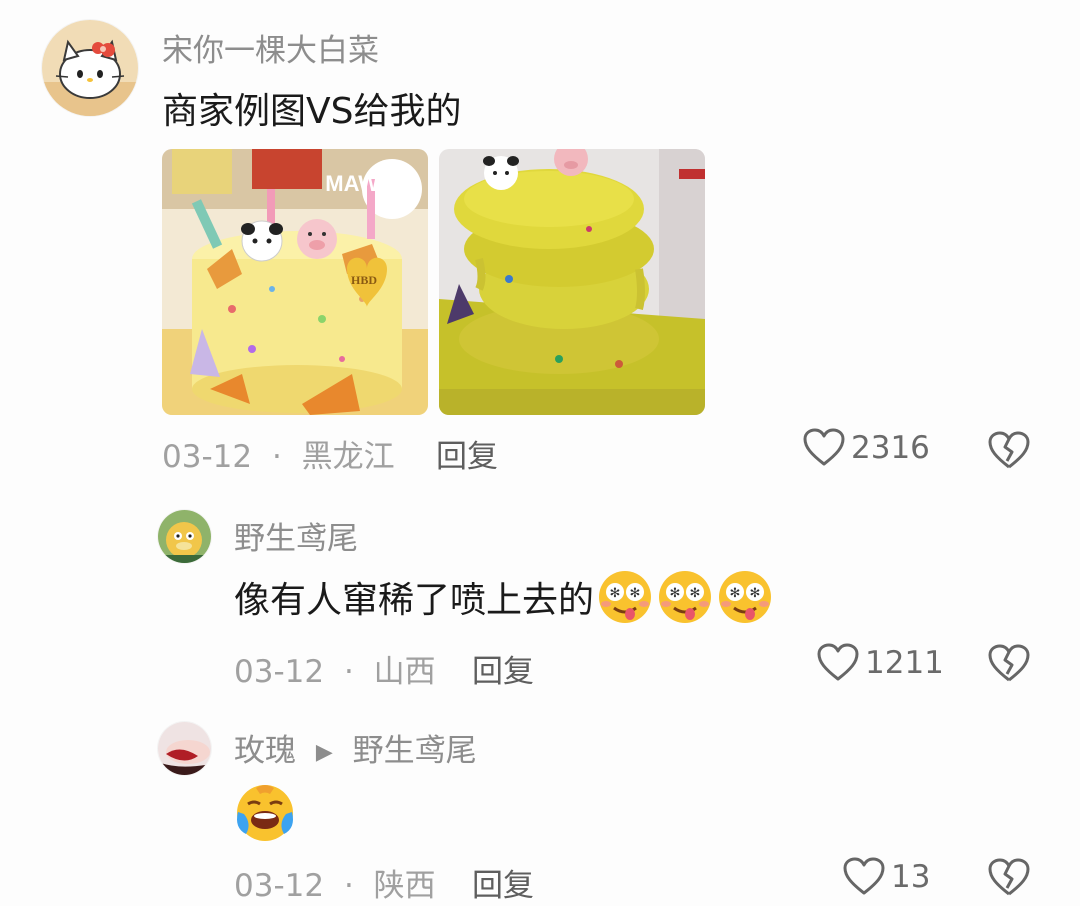 The width and height of the screenshot is (1080, 906). I want to click on comment-image-received-cake, so click(572, 282).